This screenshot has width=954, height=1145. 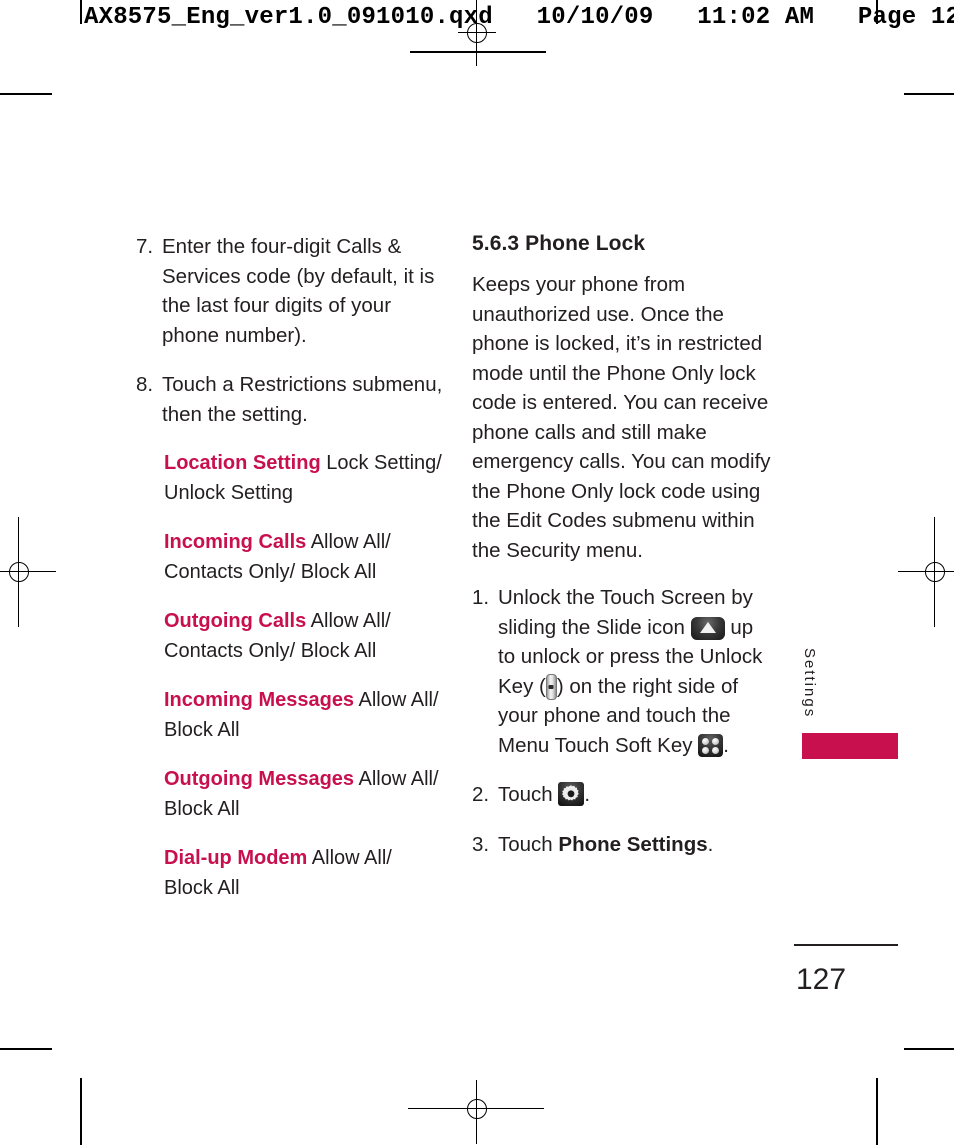 What do you see at coordinates (850, 746) in the screenshot?
I see `side-tab-block` at bounding box center [850, 746].